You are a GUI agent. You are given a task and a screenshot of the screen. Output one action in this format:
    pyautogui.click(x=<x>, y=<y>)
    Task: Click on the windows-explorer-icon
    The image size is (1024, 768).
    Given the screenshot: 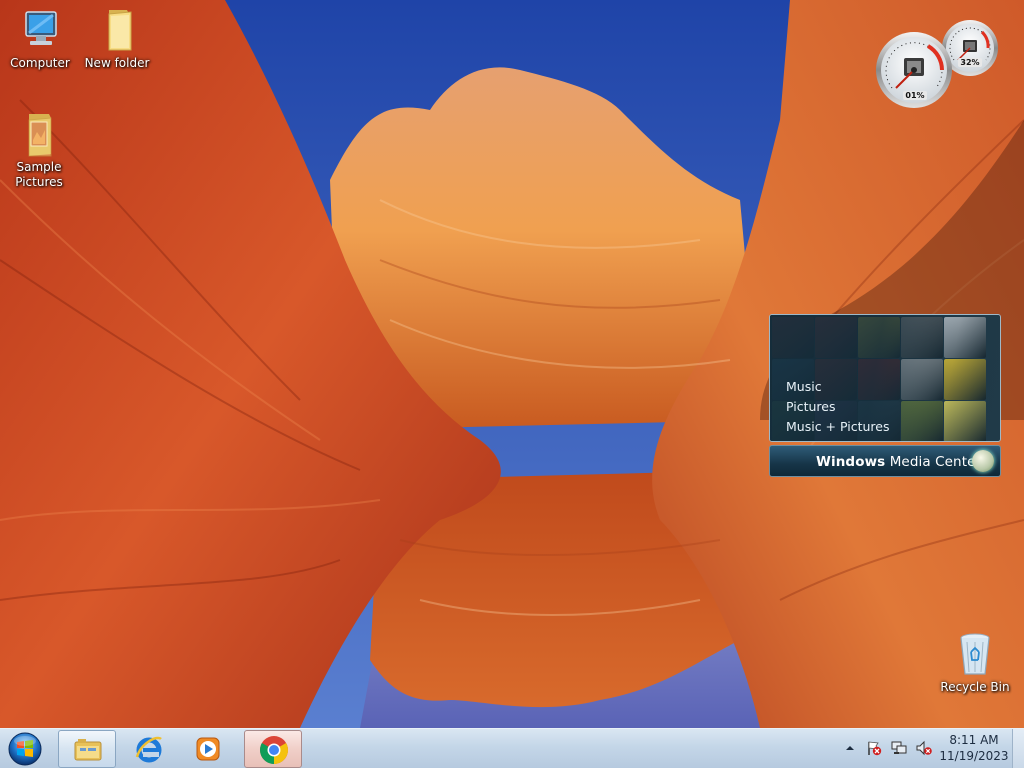 What is the action you would take?
    pyautogui.click(x=88, y=750)
    